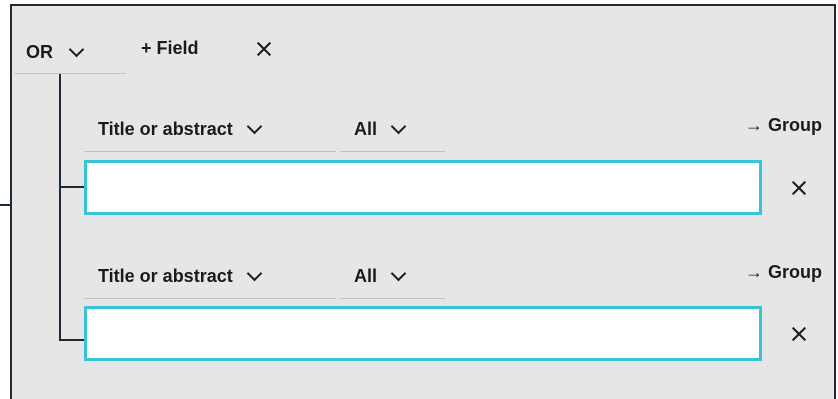 The height and width of the screenshot is (399, 838). I want to click on group-operator-label: OR, so click(39, 52).